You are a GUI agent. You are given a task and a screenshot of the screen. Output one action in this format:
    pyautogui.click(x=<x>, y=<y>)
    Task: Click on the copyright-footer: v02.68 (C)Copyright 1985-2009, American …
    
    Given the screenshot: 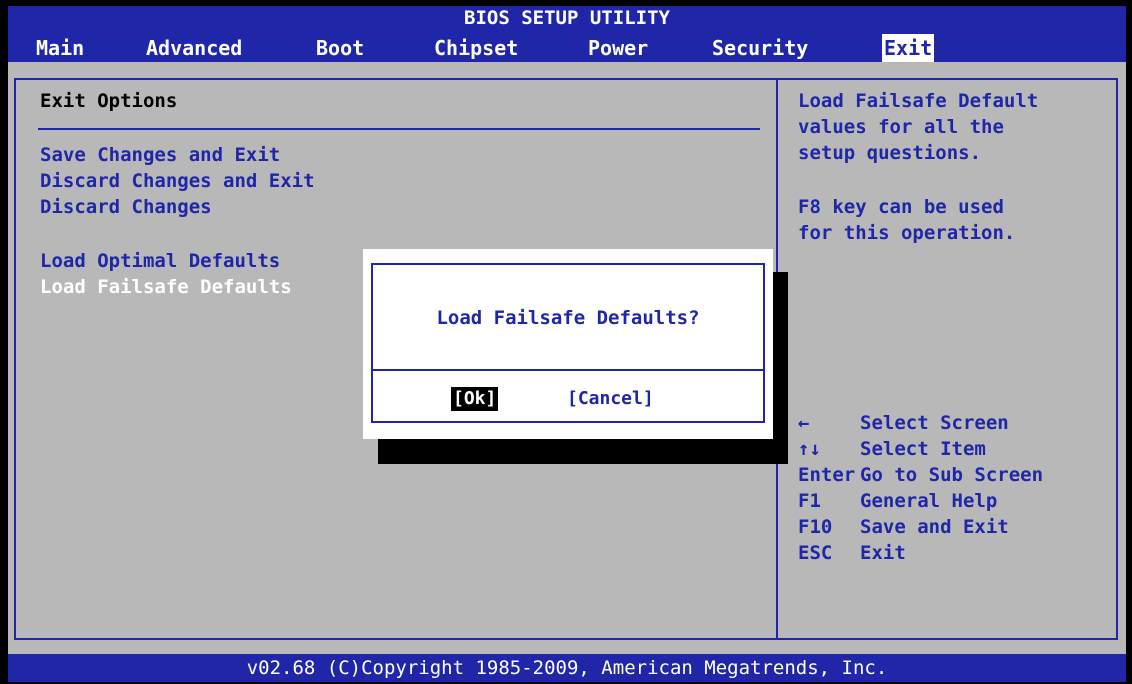 What is the action you would take?
    pyautogui.click(x=567, y=668)
    